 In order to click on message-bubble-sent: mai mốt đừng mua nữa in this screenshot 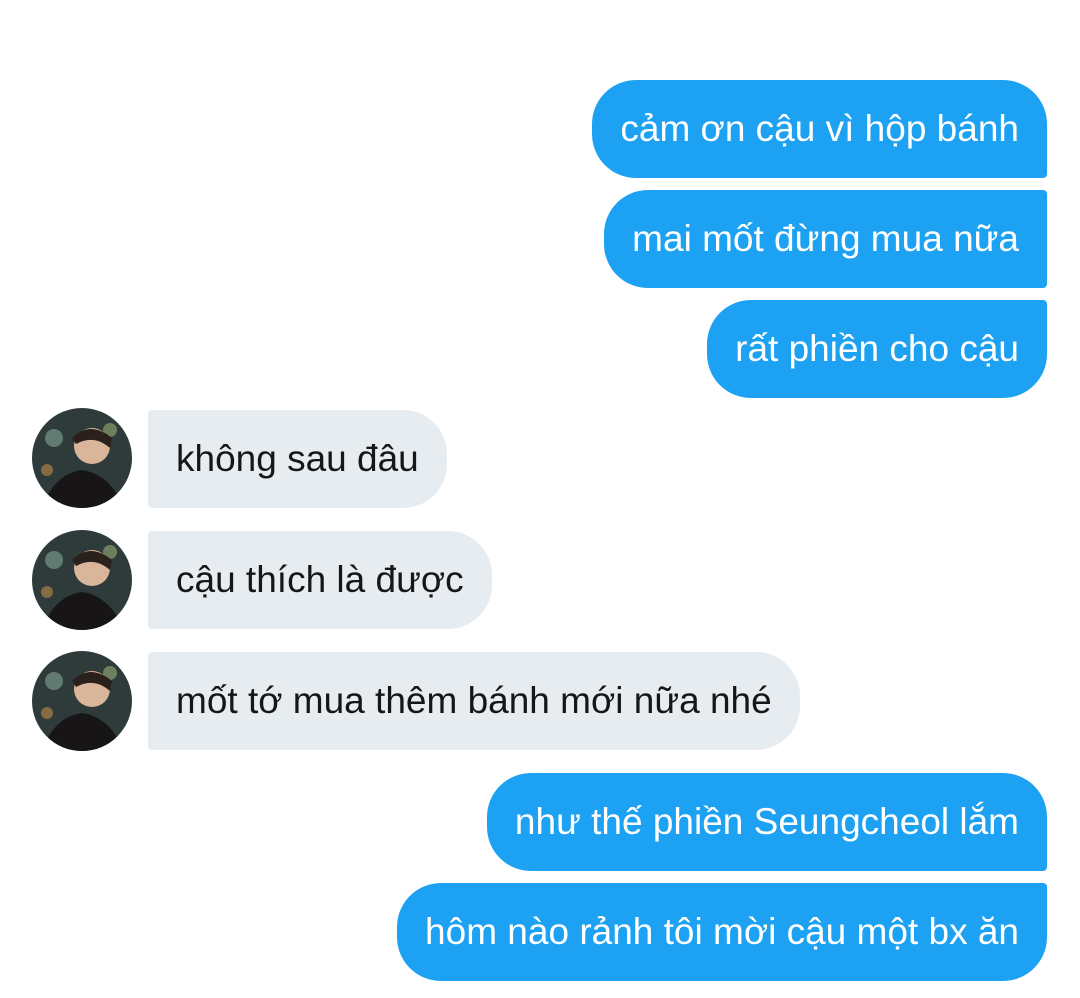, I will do `click(825, 239)`.